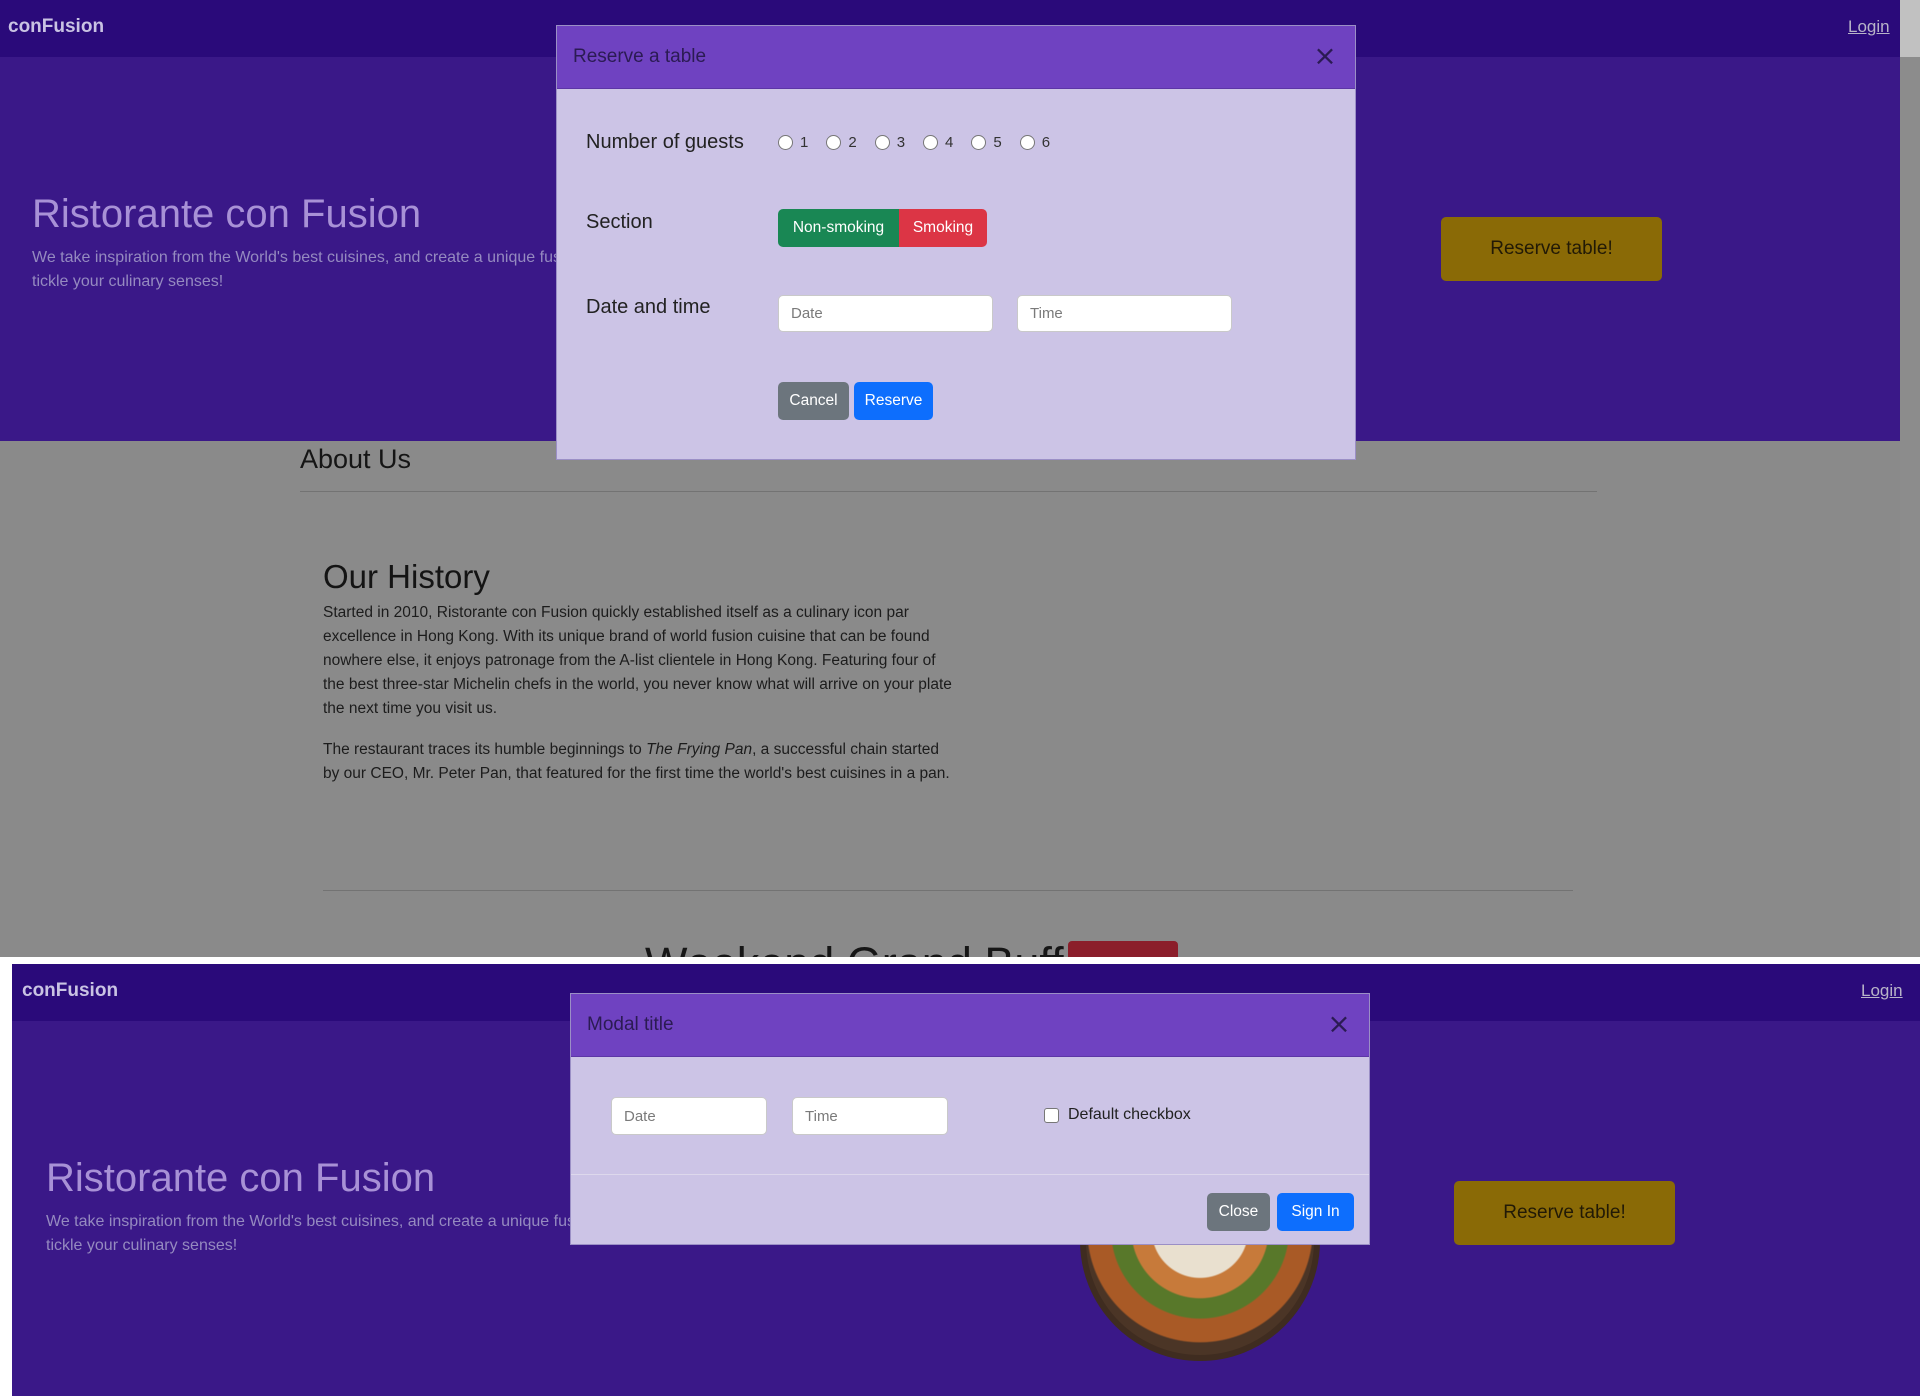 The width and height of the screenshot is (1920, 1396). I want to click on about-divider, so click(948, 491).